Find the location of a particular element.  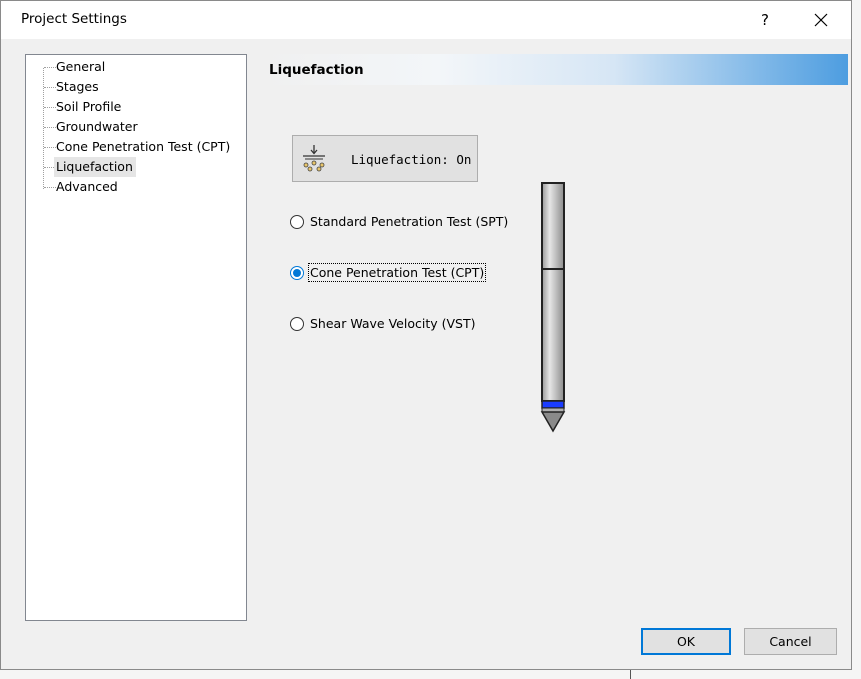

background-divider is located at coordinates (630, 674).